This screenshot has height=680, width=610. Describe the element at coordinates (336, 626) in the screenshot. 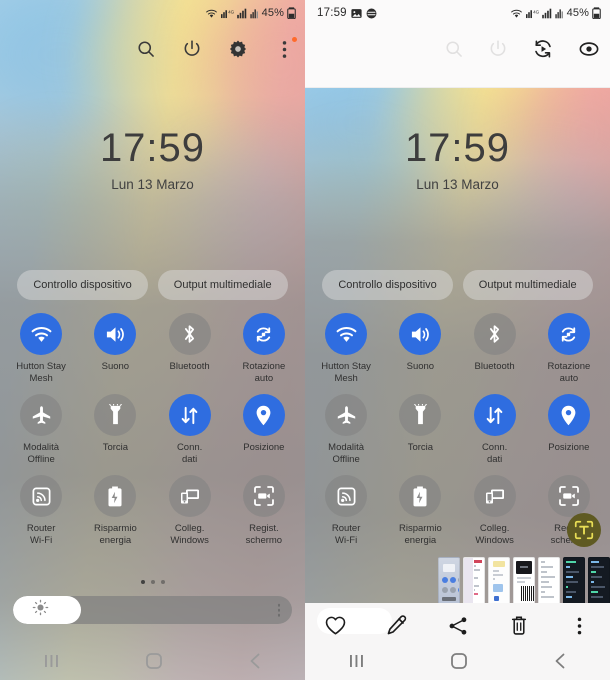

I see `favorite-icon` at that location.